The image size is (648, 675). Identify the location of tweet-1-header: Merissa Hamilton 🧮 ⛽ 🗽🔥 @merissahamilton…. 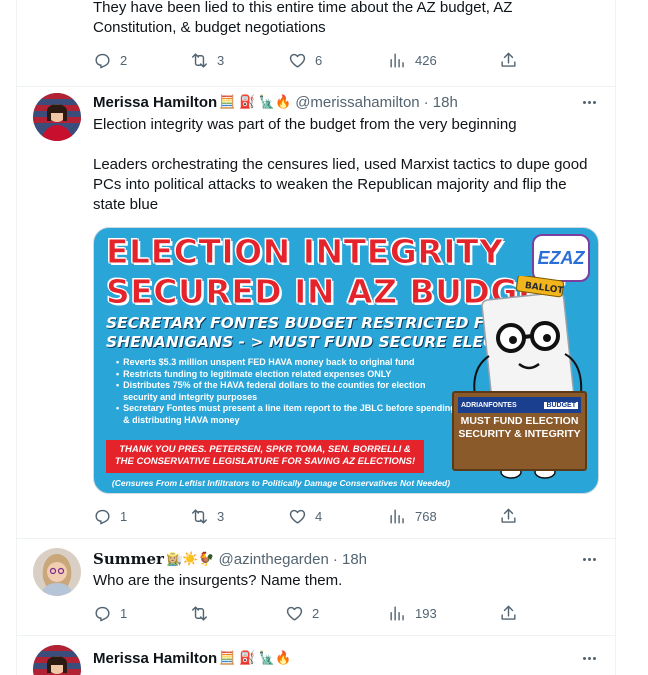
(275, 102).